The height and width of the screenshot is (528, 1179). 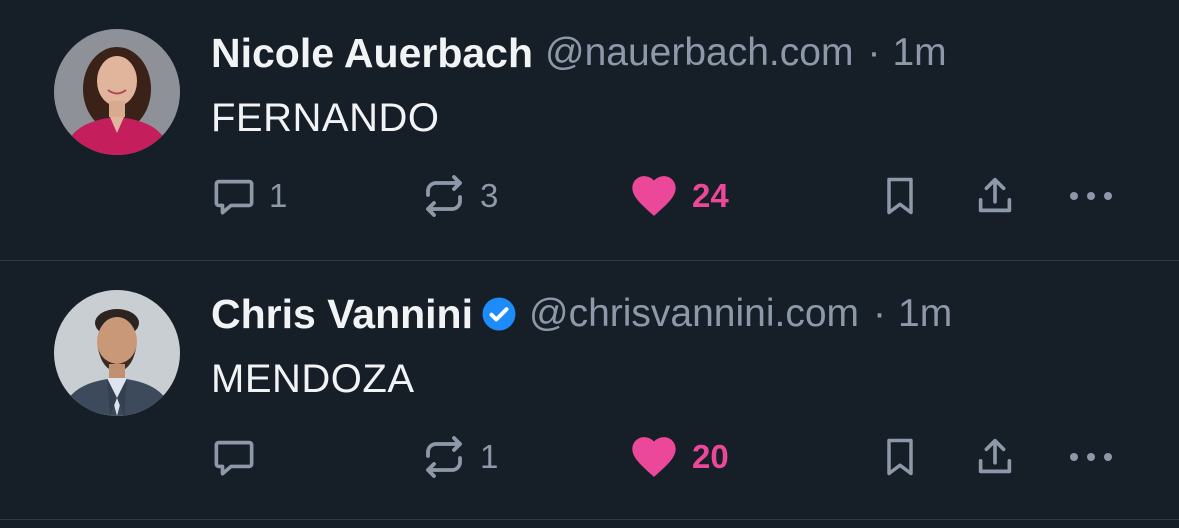 What do you see at coordinates (699, 53) in the screenshot?
I see `author-handle: @nauerbach.com` at bounding box center [699, 53].